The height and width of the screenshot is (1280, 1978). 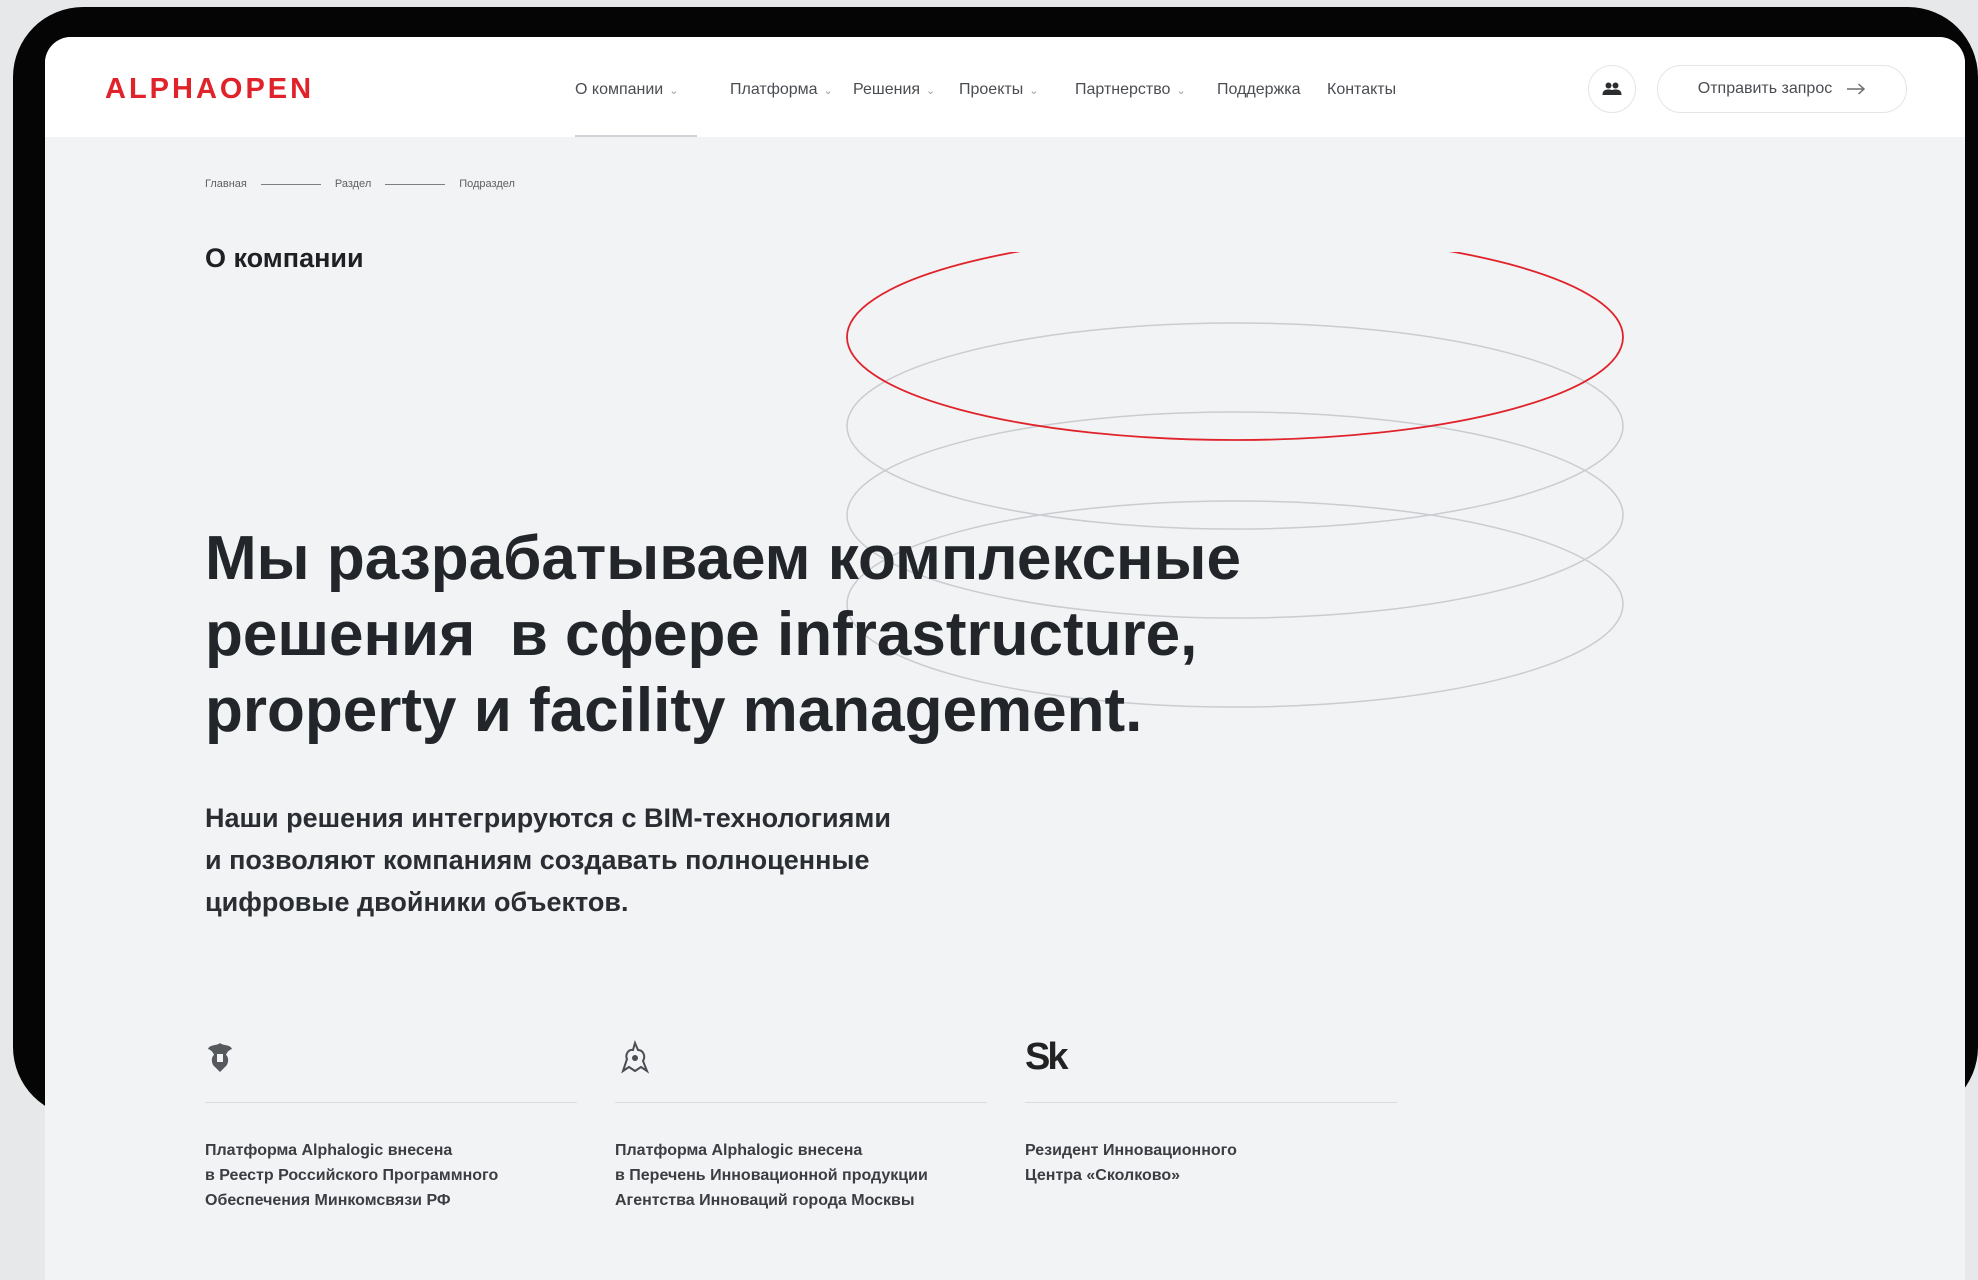 What do you see at coordinates (801, 1057) in the screenshot?
I see `moscow-emblem-icon` at bounding box center [801, 1057].